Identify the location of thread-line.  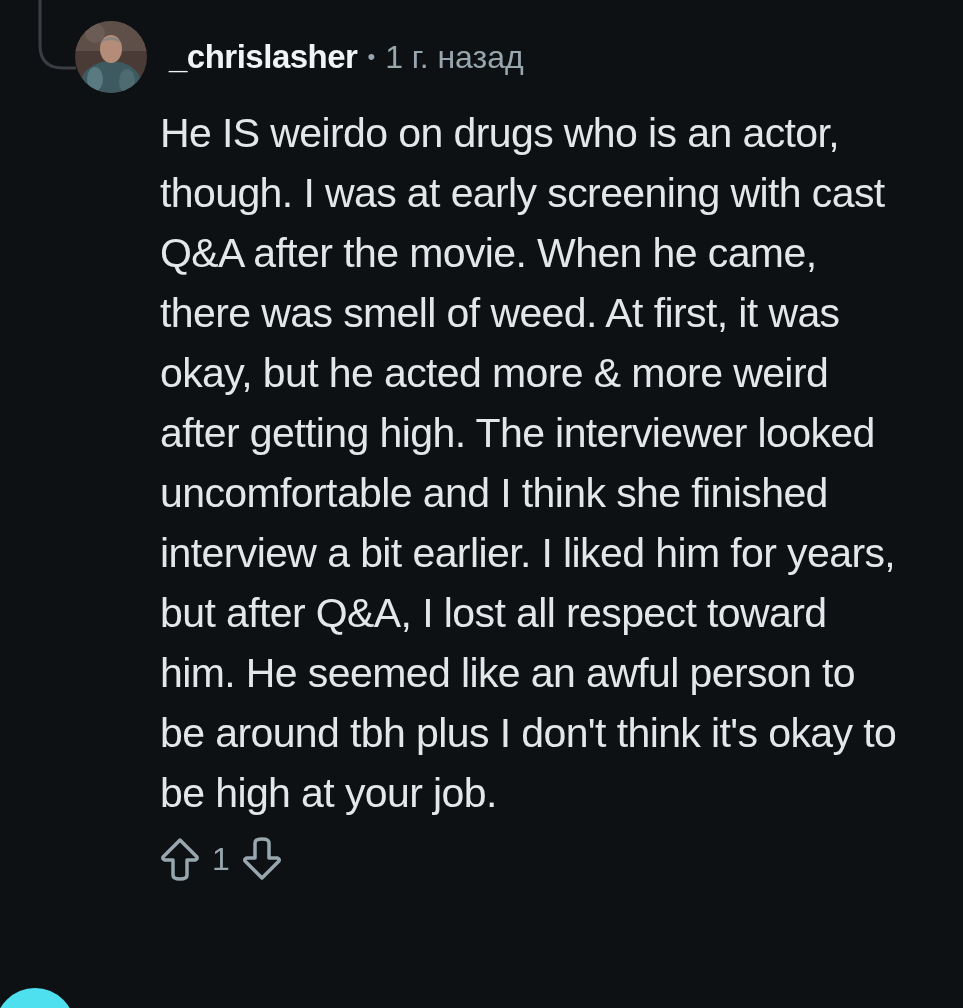
(57, 35).